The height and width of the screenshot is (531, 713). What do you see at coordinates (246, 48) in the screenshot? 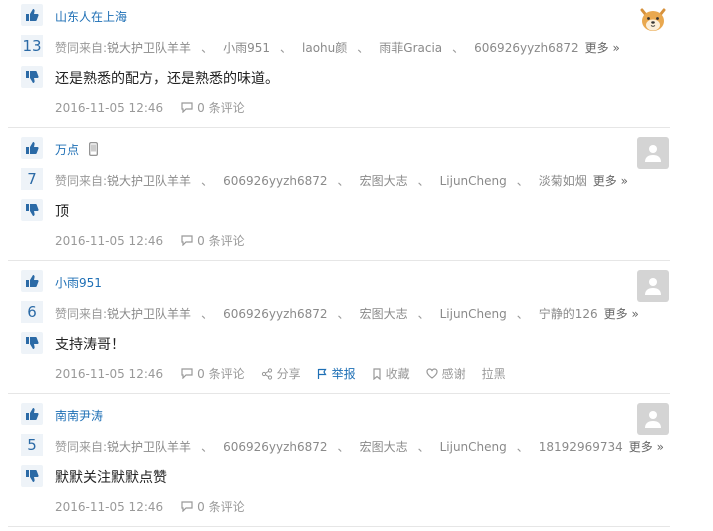
I see `voter-link: 小雨951` at bounding box center [246, 48].